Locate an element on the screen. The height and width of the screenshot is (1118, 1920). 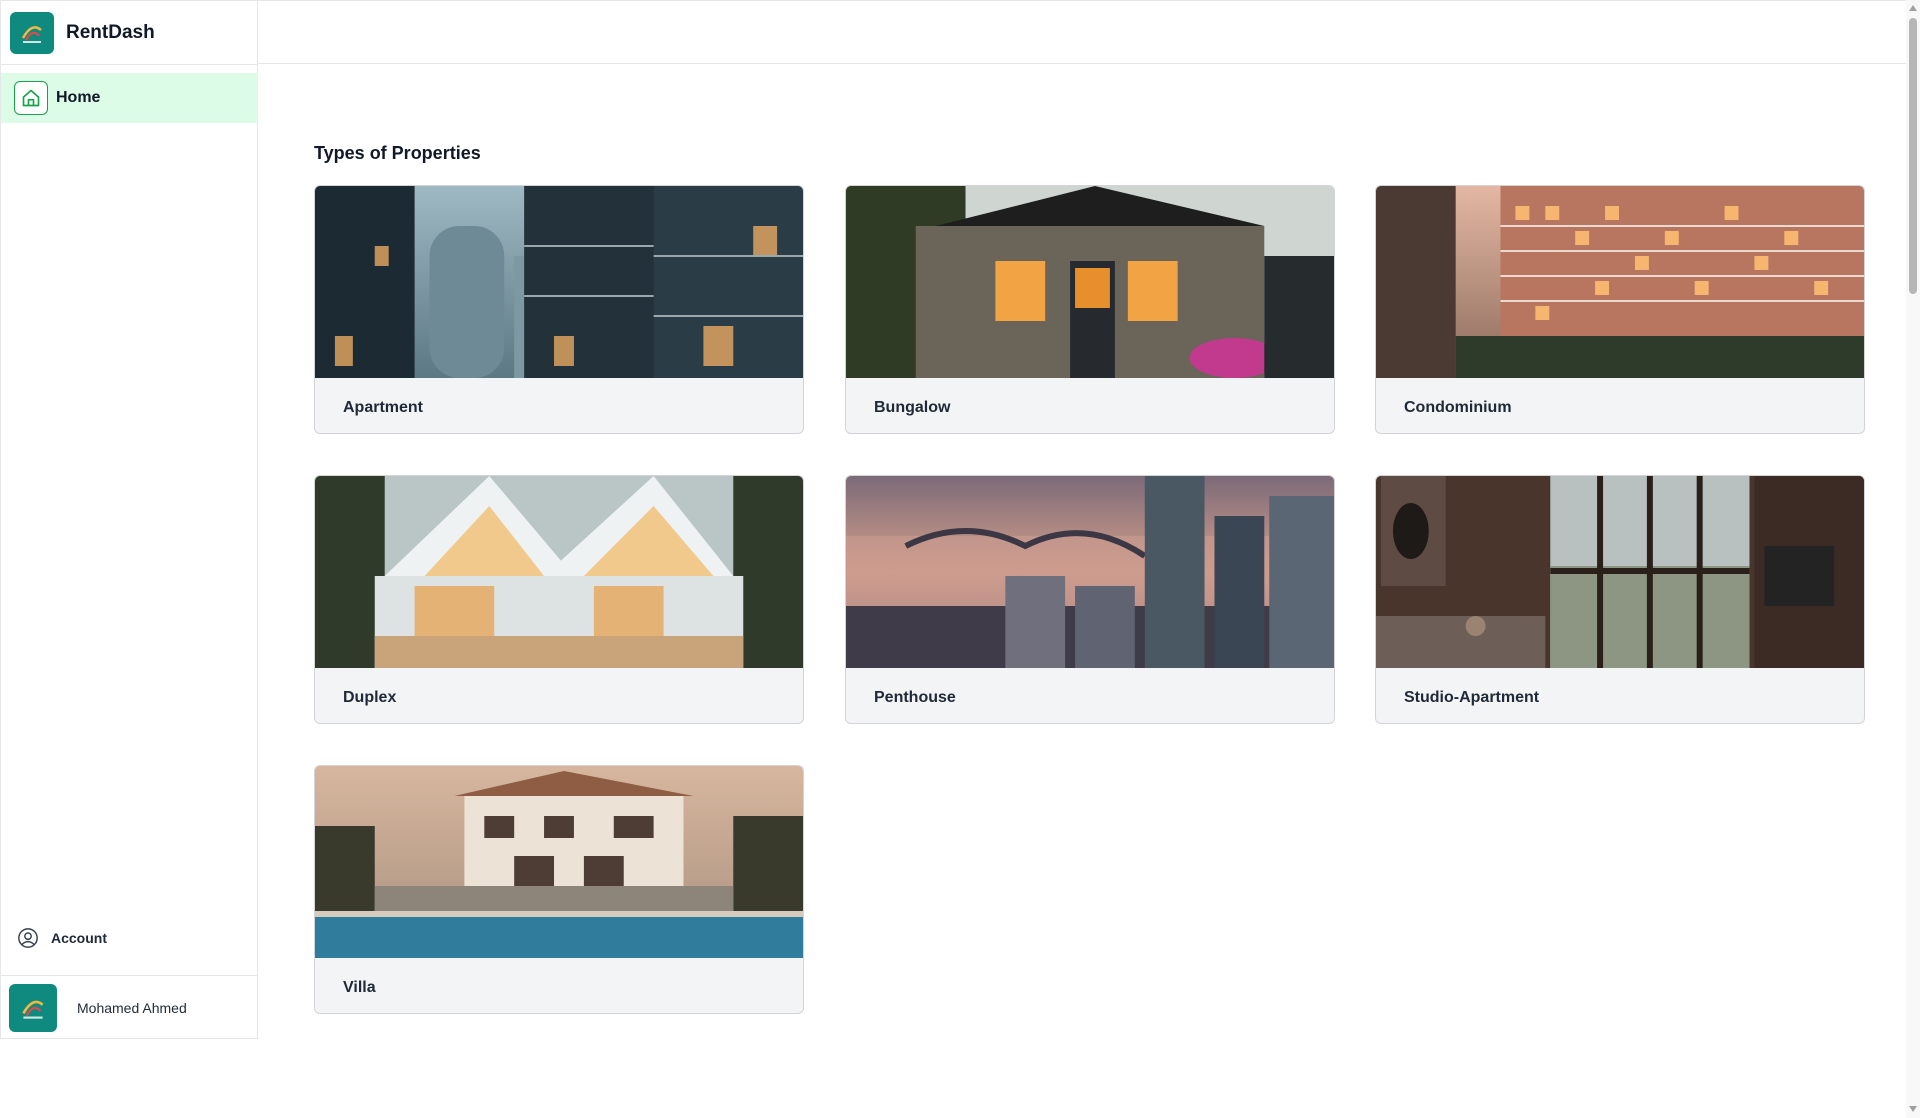
property-label: Villa is located at coordinates (359, 987).